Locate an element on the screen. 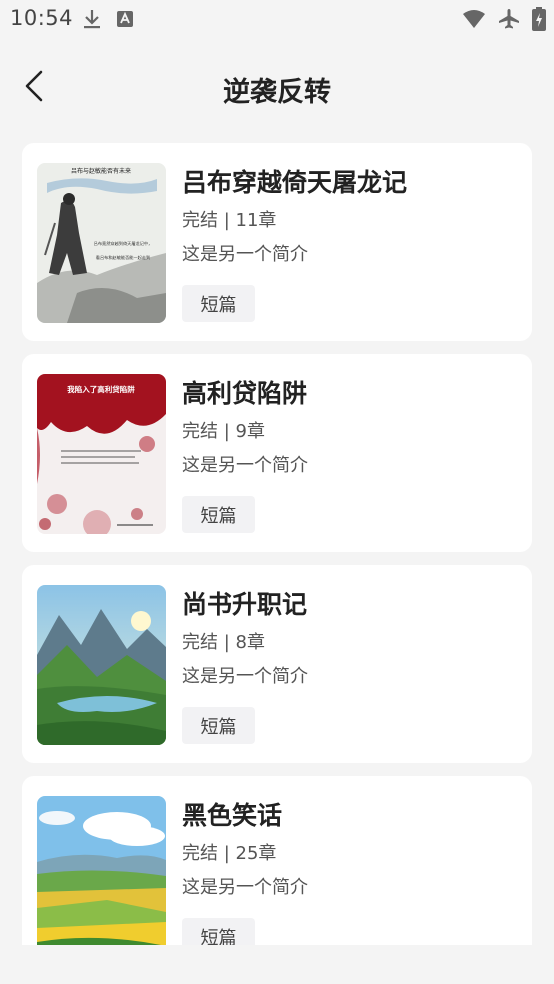  airplane-mode-icon is located at coordinates (509, 19).